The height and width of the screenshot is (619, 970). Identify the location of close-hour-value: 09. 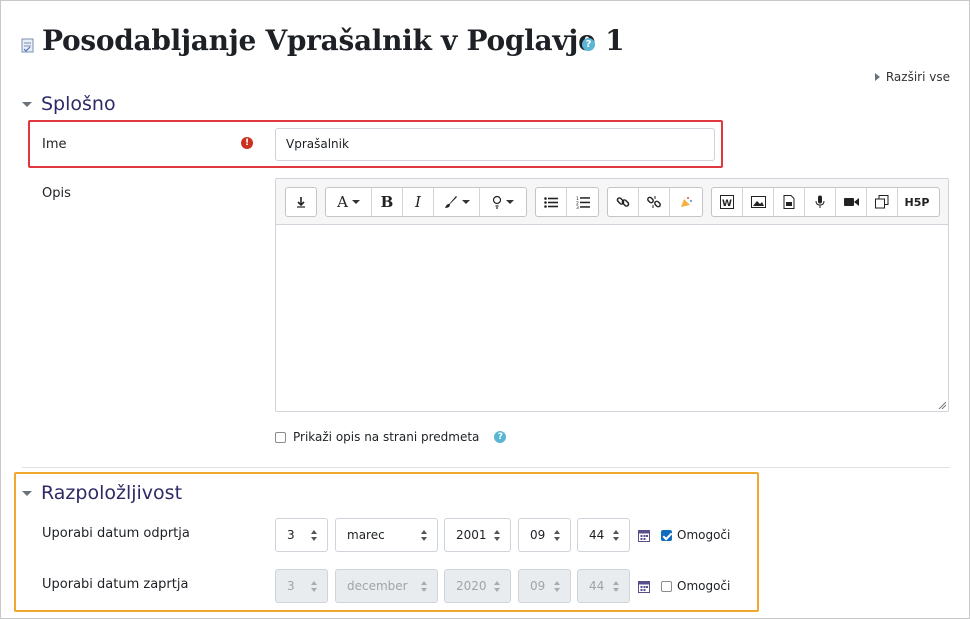
(538, 586).